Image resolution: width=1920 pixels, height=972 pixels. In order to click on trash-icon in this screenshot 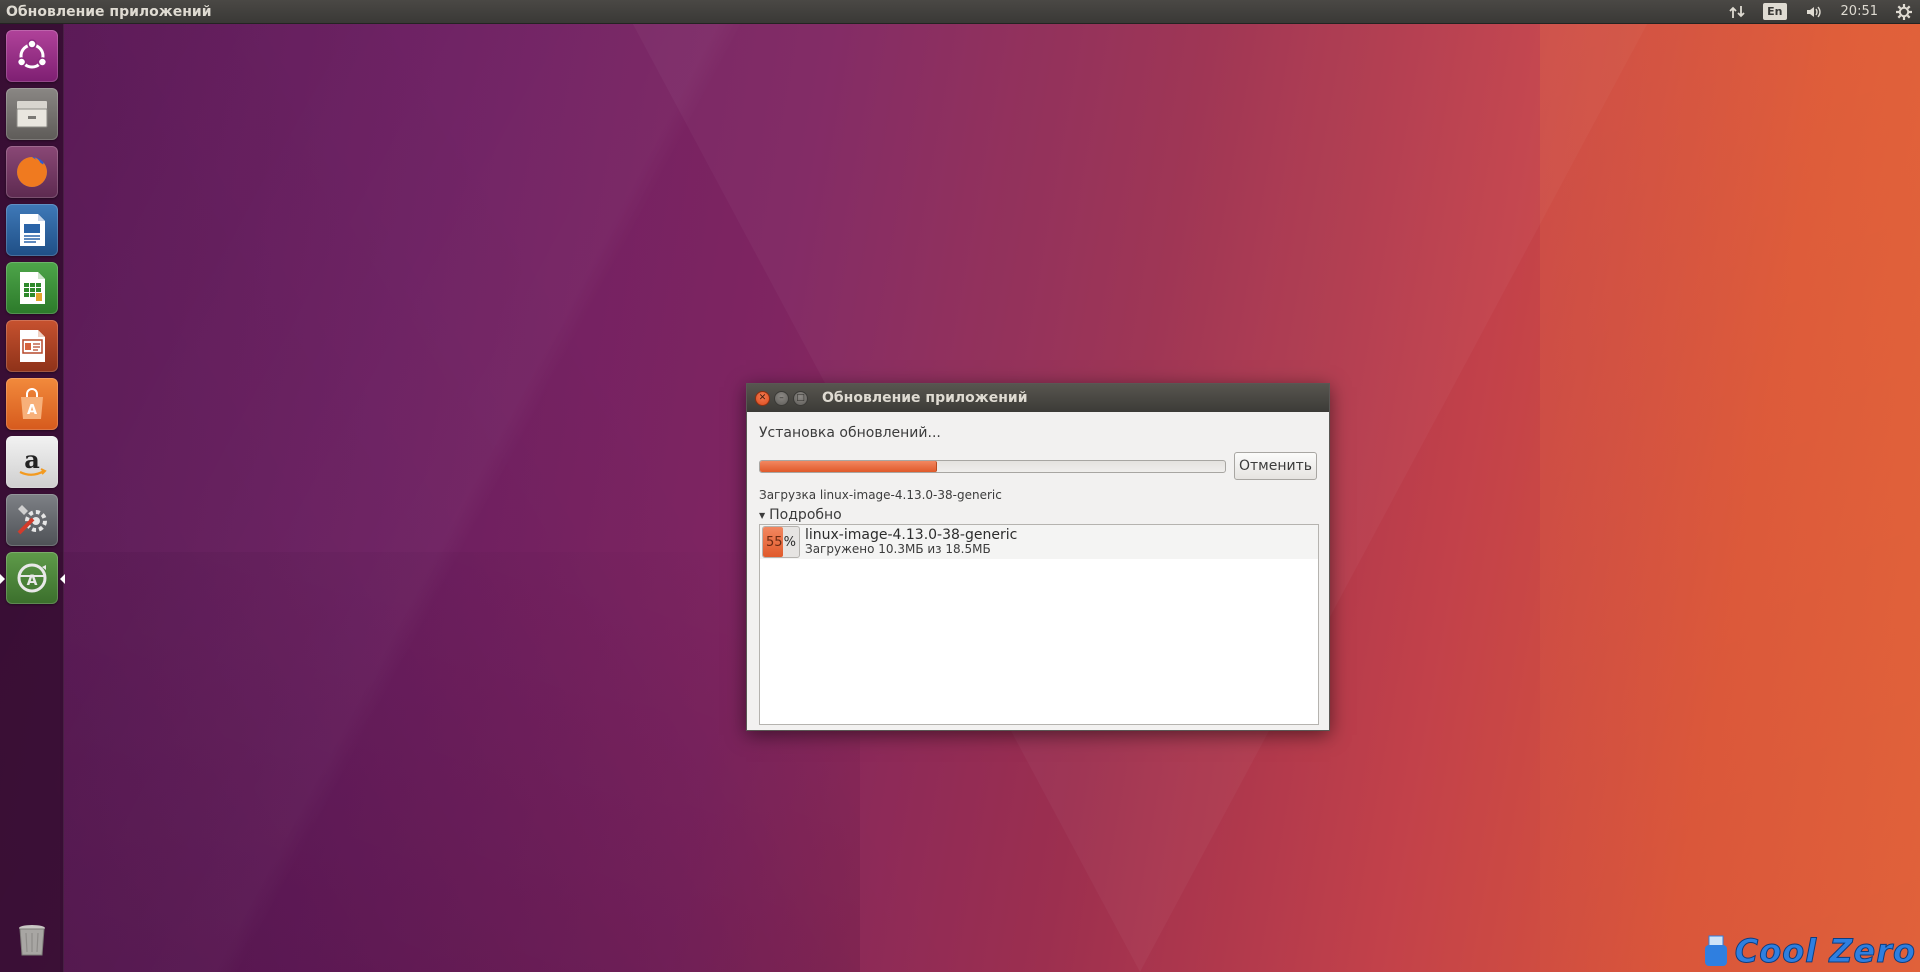, I will do `click(32, 940)`.